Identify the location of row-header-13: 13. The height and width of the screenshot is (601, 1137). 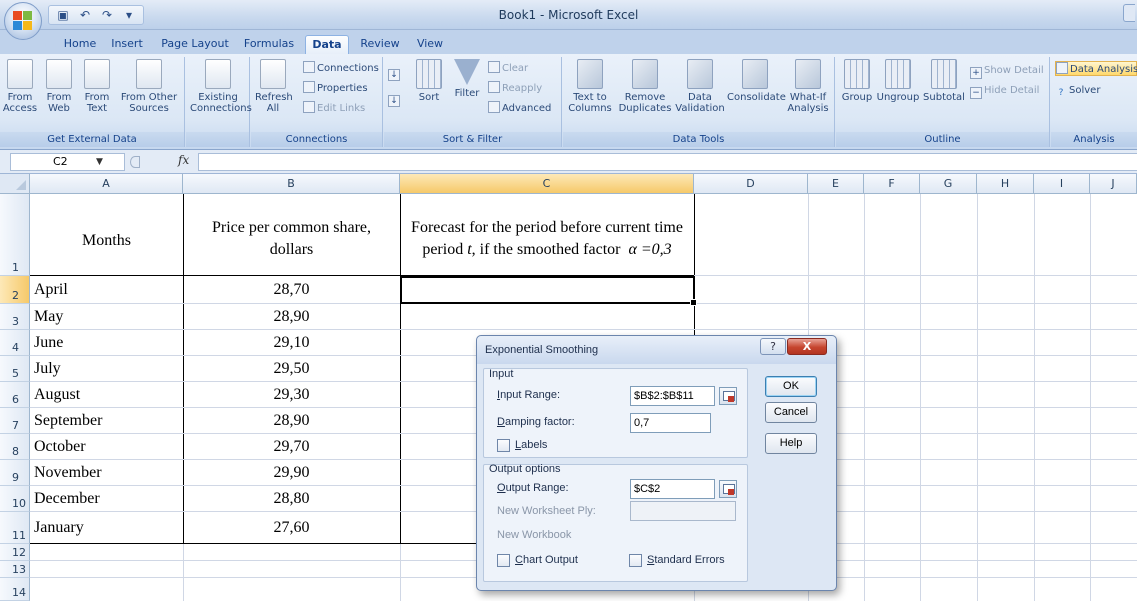
(15, 569).